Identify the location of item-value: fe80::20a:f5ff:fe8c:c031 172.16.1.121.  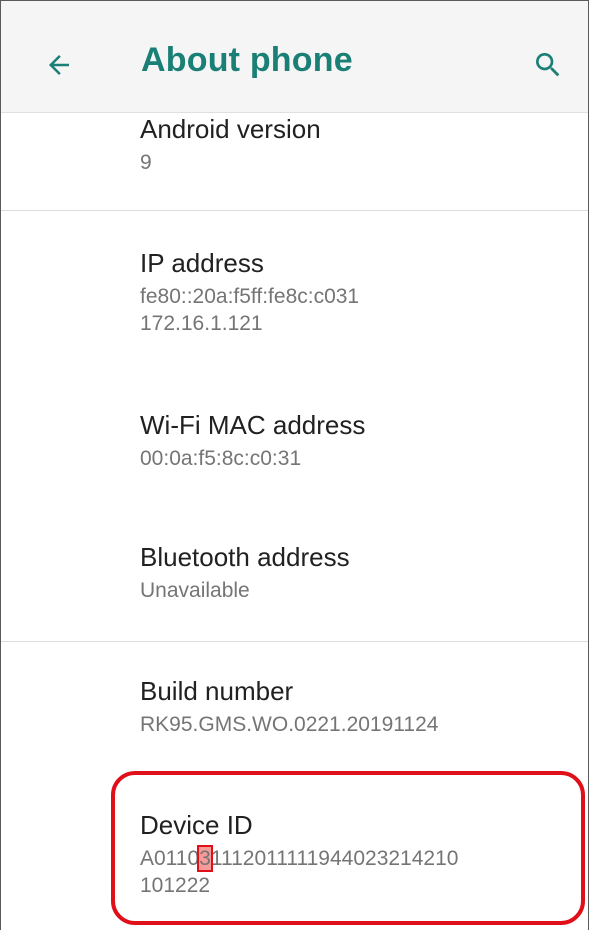
(249, 310).